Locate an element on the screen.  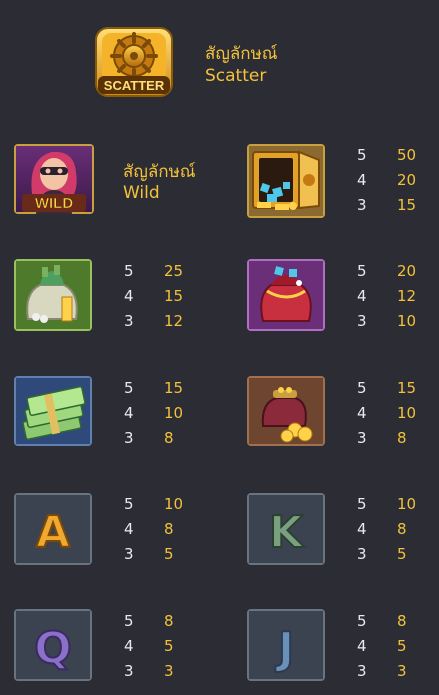
coin-purse-symbol-icon is located at coordinates (286, 411).